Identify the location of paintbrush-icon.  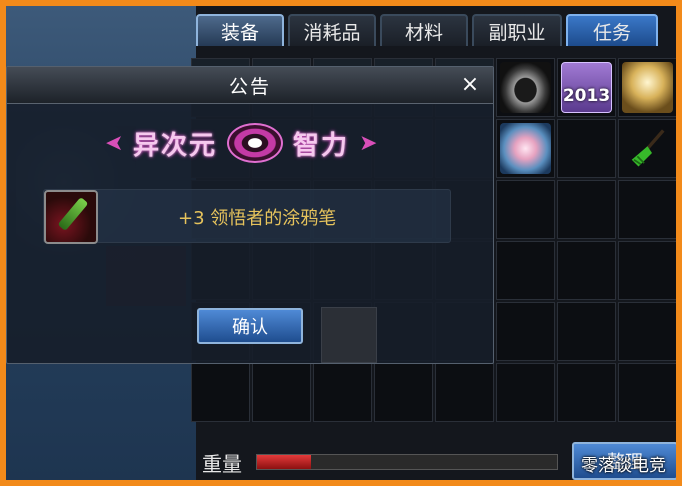
(71, 217).